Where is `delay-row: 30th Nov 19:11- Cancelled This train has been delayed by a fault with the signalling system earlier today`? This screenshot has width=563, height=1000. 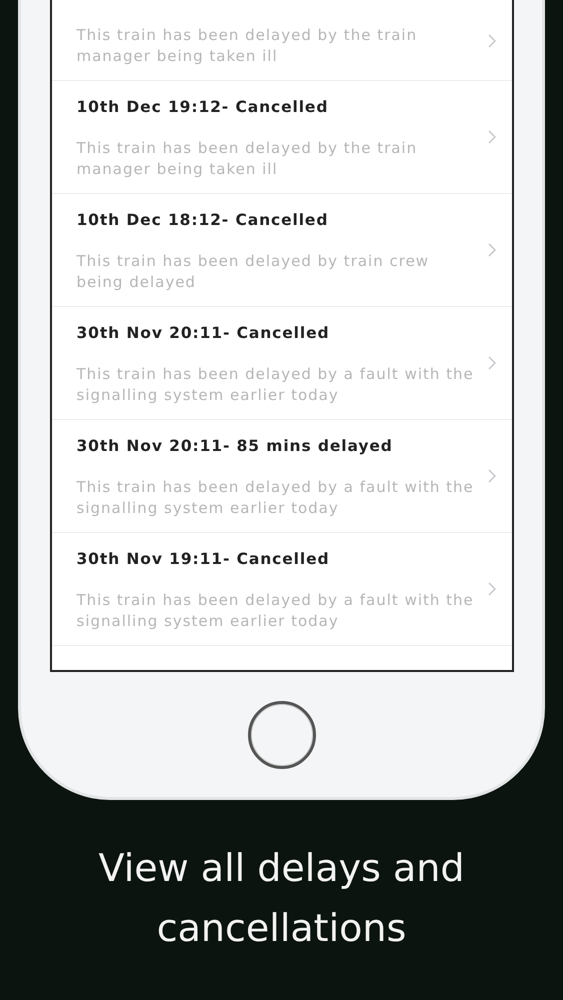
delay-row: 30th Nov 19:11- Cancelled This train has been delayed by a fault with the signalling system earlier today is located at coordinates (282, 589).